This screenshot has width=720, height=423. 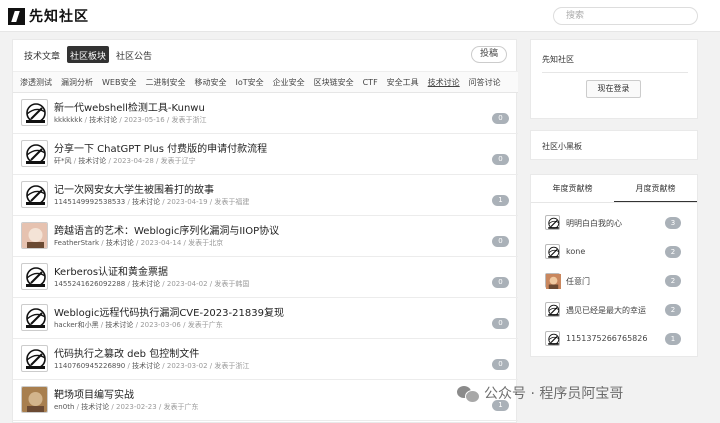 I want to click on category-item: IoT安全, so click(x=249, y=82).